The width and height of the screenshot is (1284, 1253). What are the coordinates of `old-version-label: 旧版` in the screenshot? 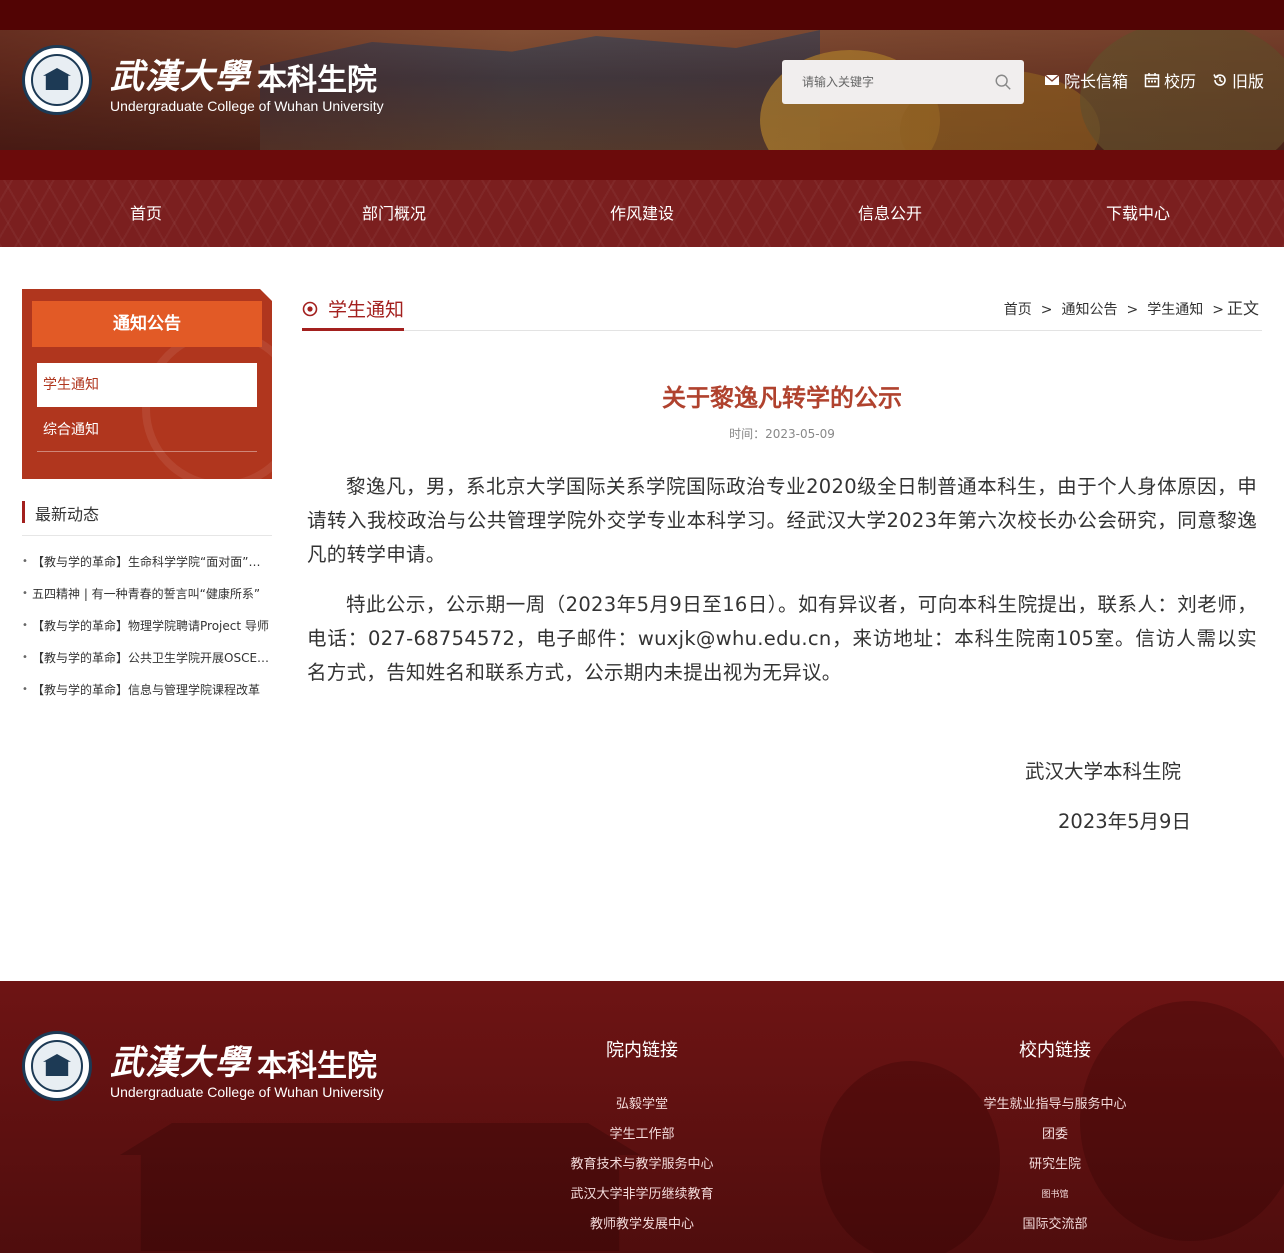 It's located at (1248, 81).